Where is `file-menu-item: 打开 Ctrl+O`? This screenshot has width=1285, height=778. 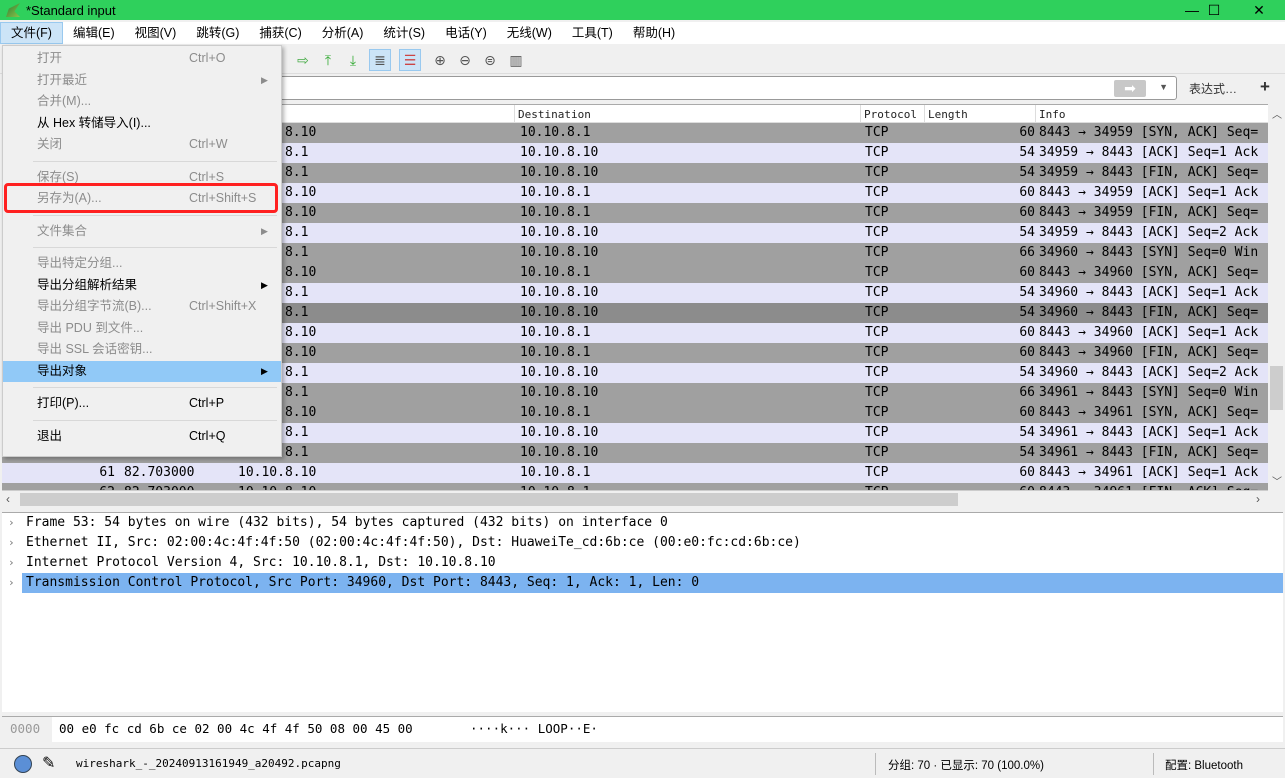 file-menu-item: 打开 Ctrl+O is located at coordinates (142, 59).